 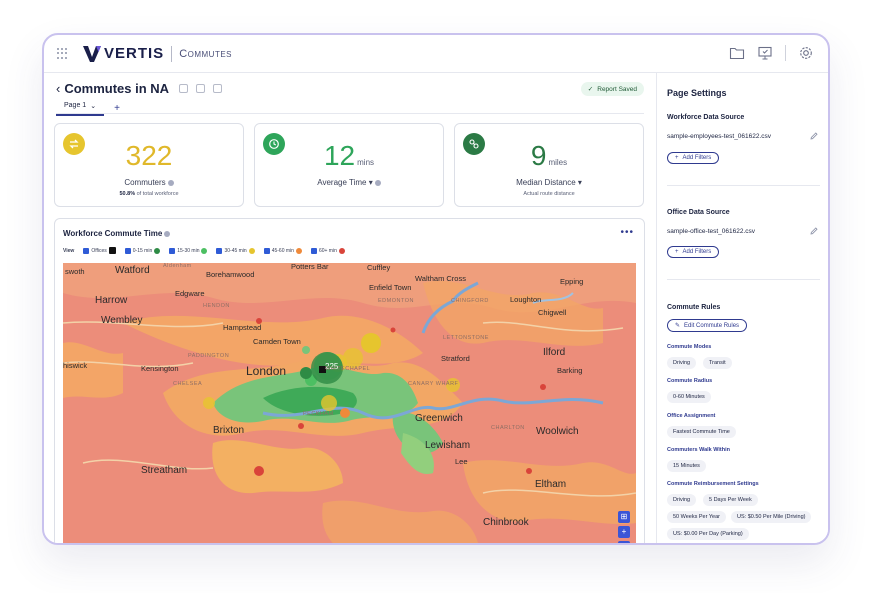 I want to click on map-label: PADDINGTON, so click(x=209, y=356).